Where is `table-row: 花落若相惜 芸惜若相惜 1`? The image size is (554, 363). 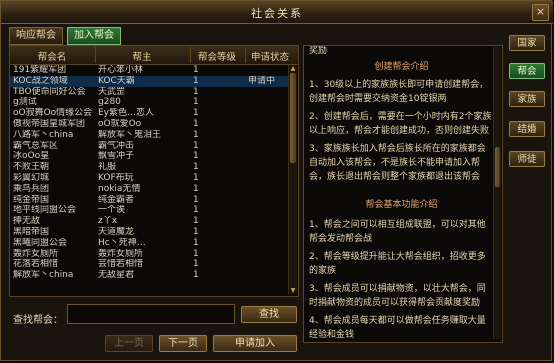
table-row: 花落若相惜 芸惜若相惜 1 is located at coordinates (149, 264).